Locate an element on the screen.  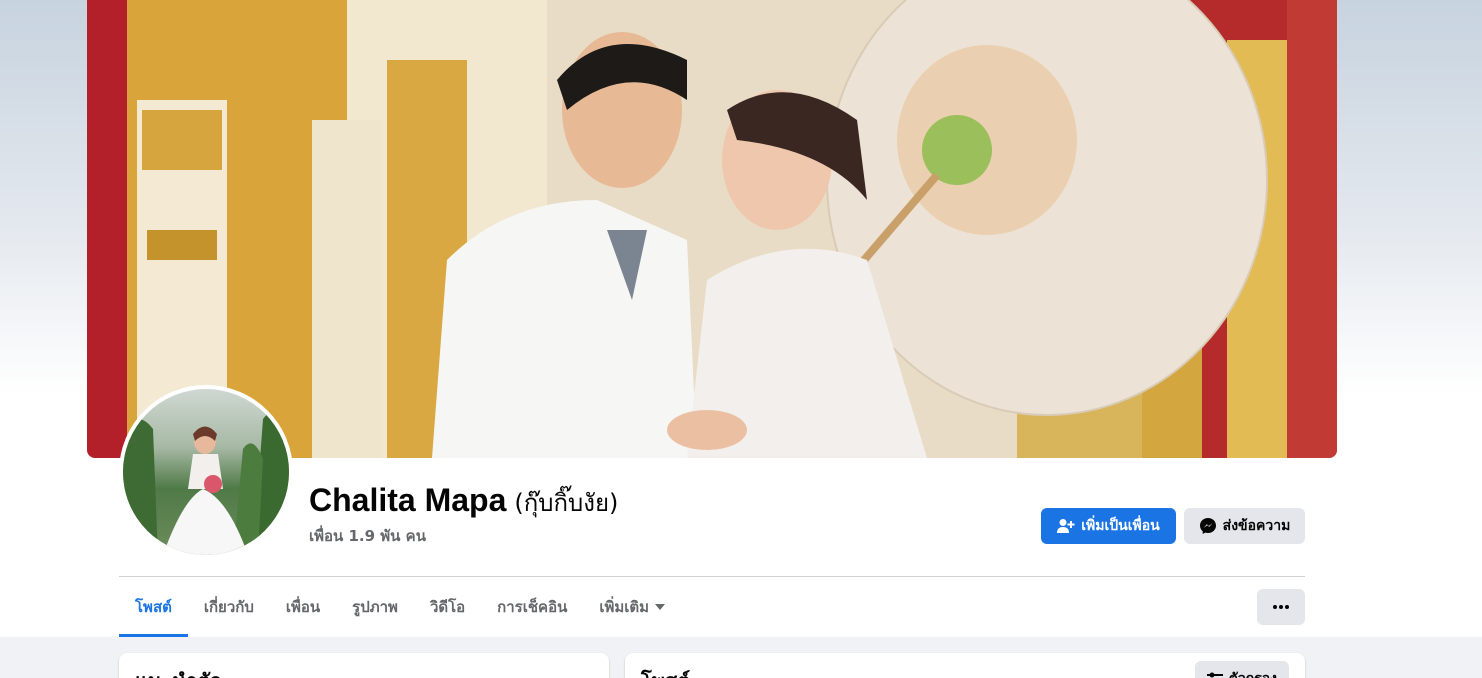
tab-photos-label: รูปภาพ is located at coordinates (375, 607).